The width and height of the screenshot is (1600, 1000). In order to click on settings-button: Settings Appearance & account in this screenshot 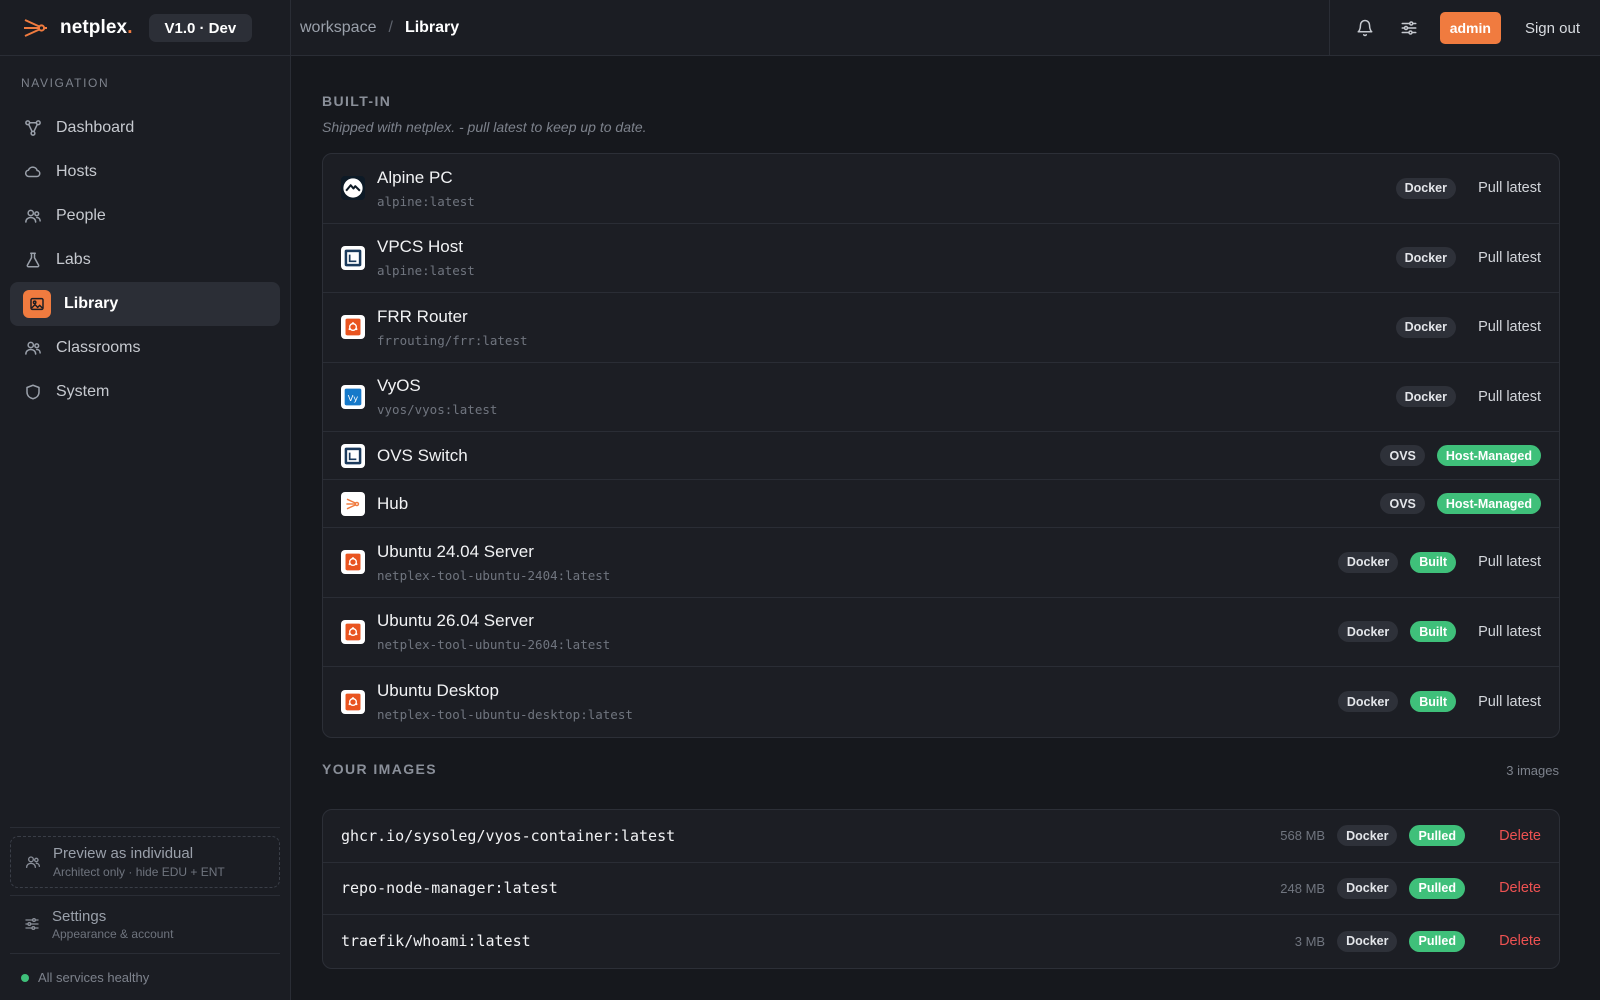, I will do `click(145, 924)`.